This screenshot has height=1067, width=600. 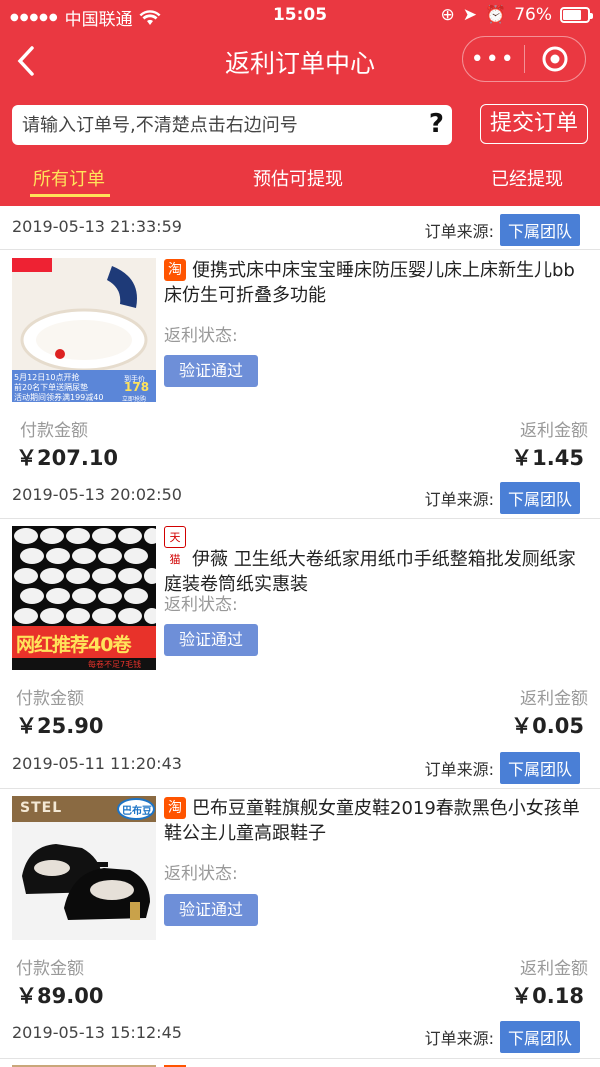 I want to click on rebate-amount: ￥1.45, so click(x=547, y=458).